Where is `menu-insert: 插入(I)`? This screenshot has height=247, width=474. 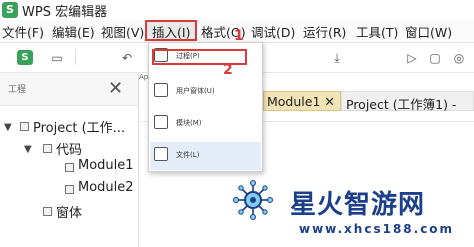
menu-insert: 插入(I) is located at coordinates (171, 31).